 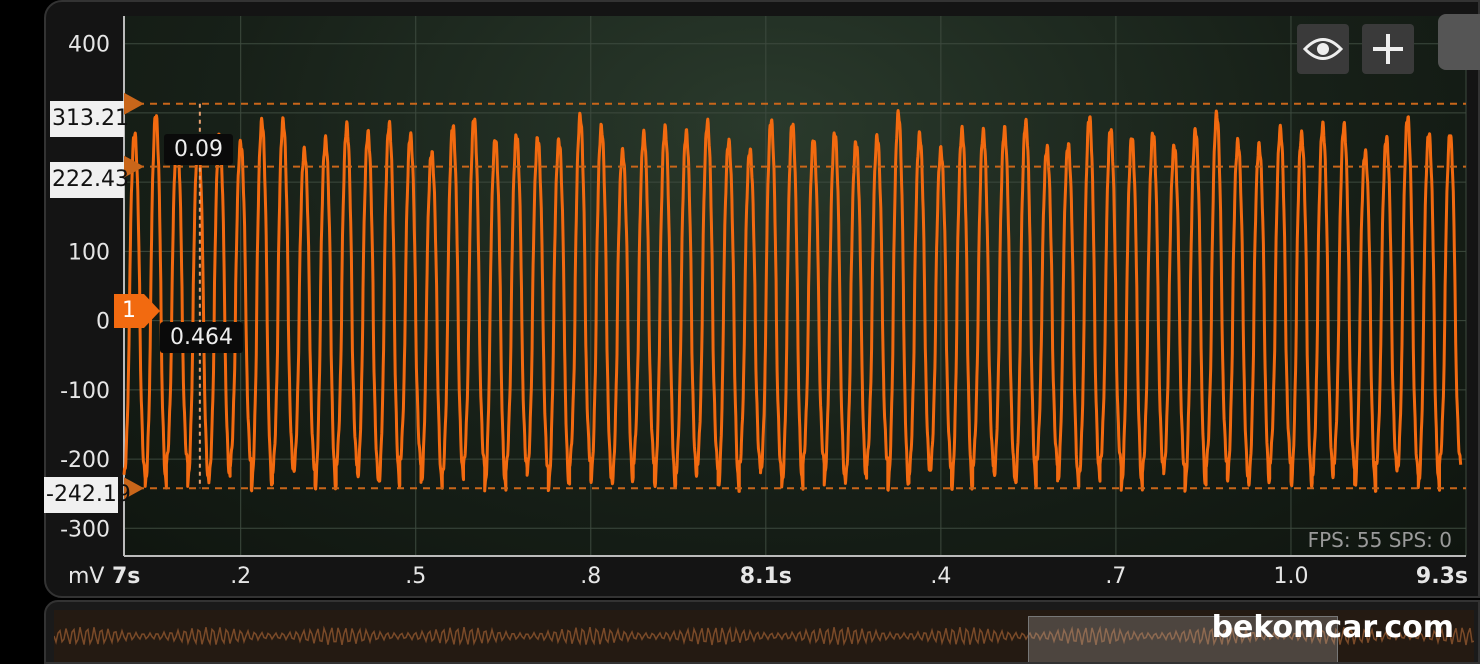 I want to click on unit-label: mV, so click(x=86, y=576).